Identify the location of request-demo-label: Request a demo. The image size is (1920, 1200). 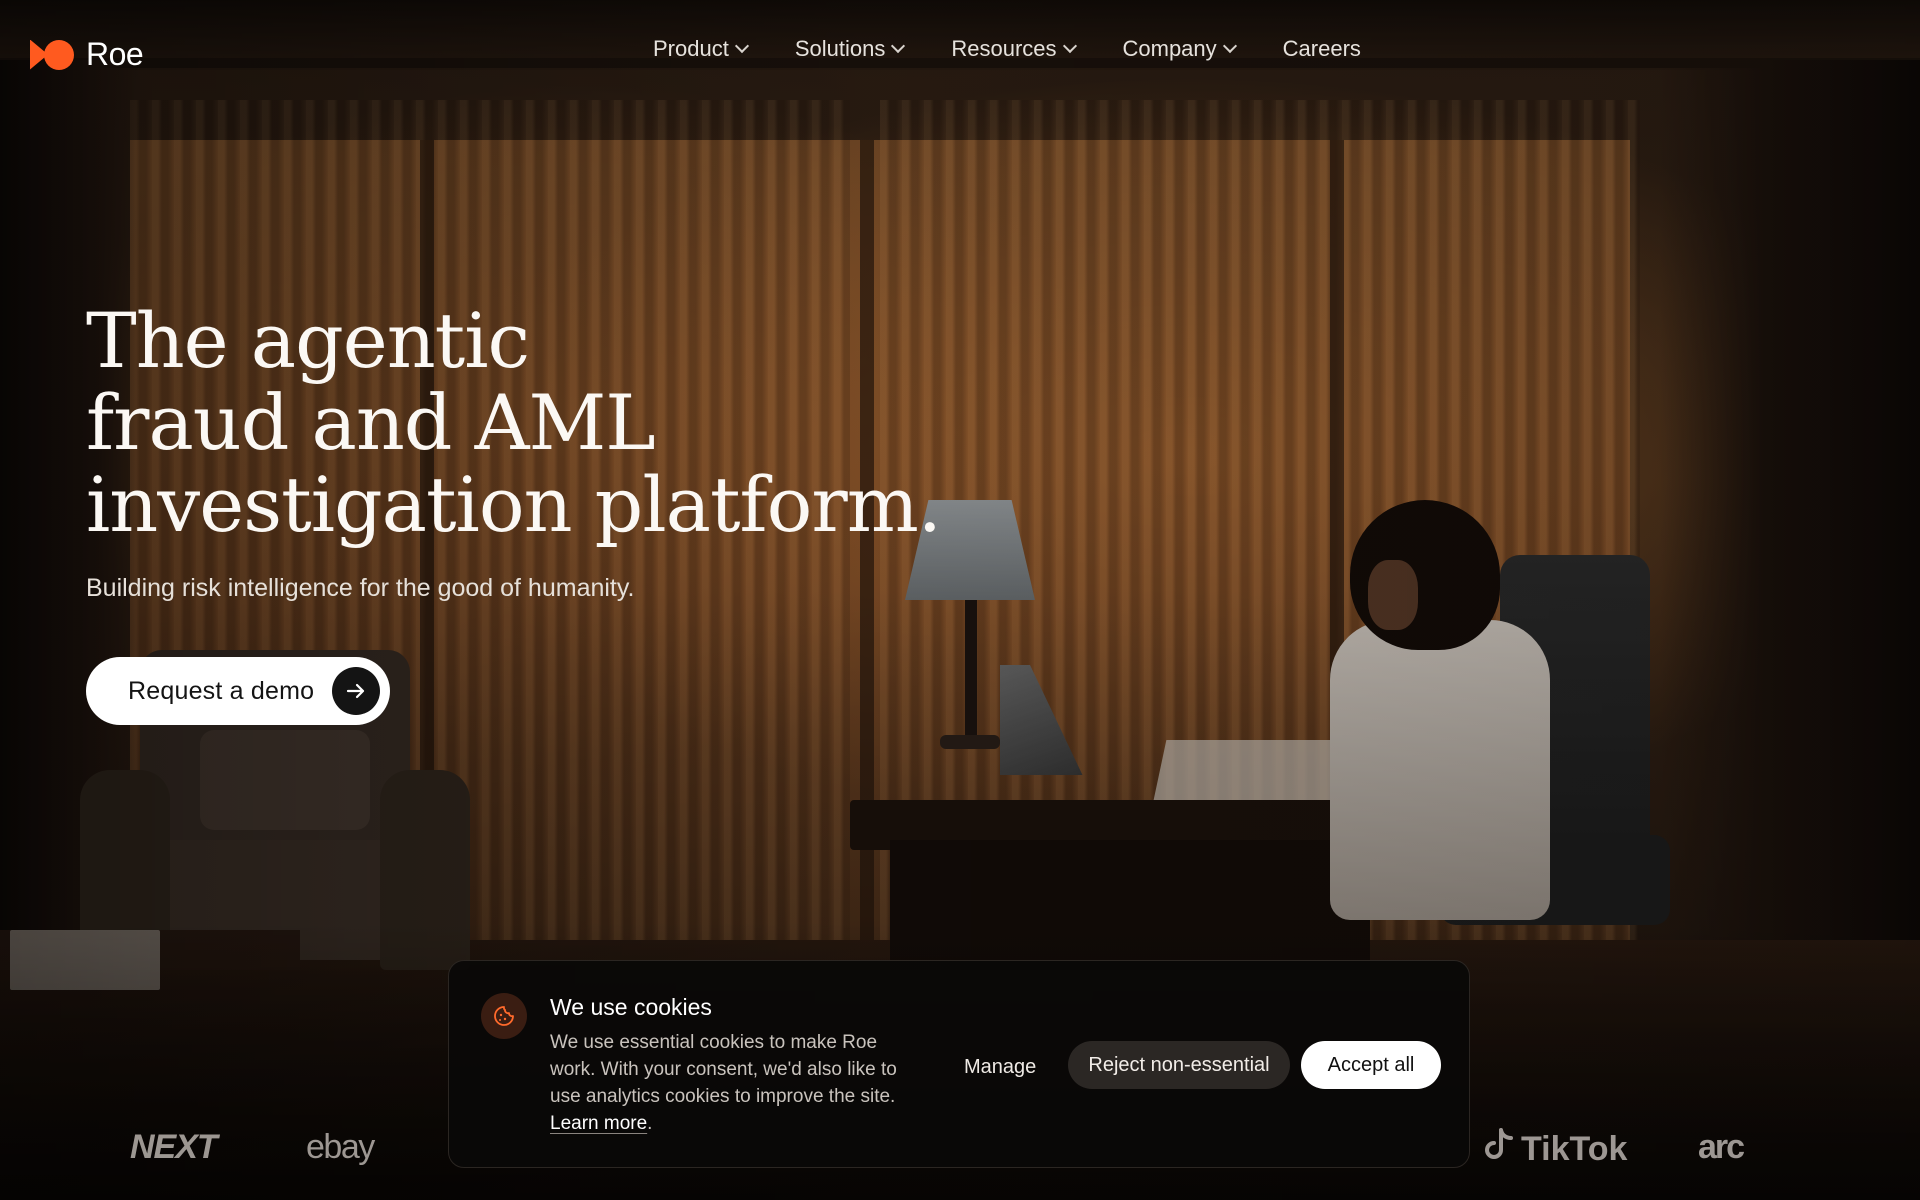
(221, 690).